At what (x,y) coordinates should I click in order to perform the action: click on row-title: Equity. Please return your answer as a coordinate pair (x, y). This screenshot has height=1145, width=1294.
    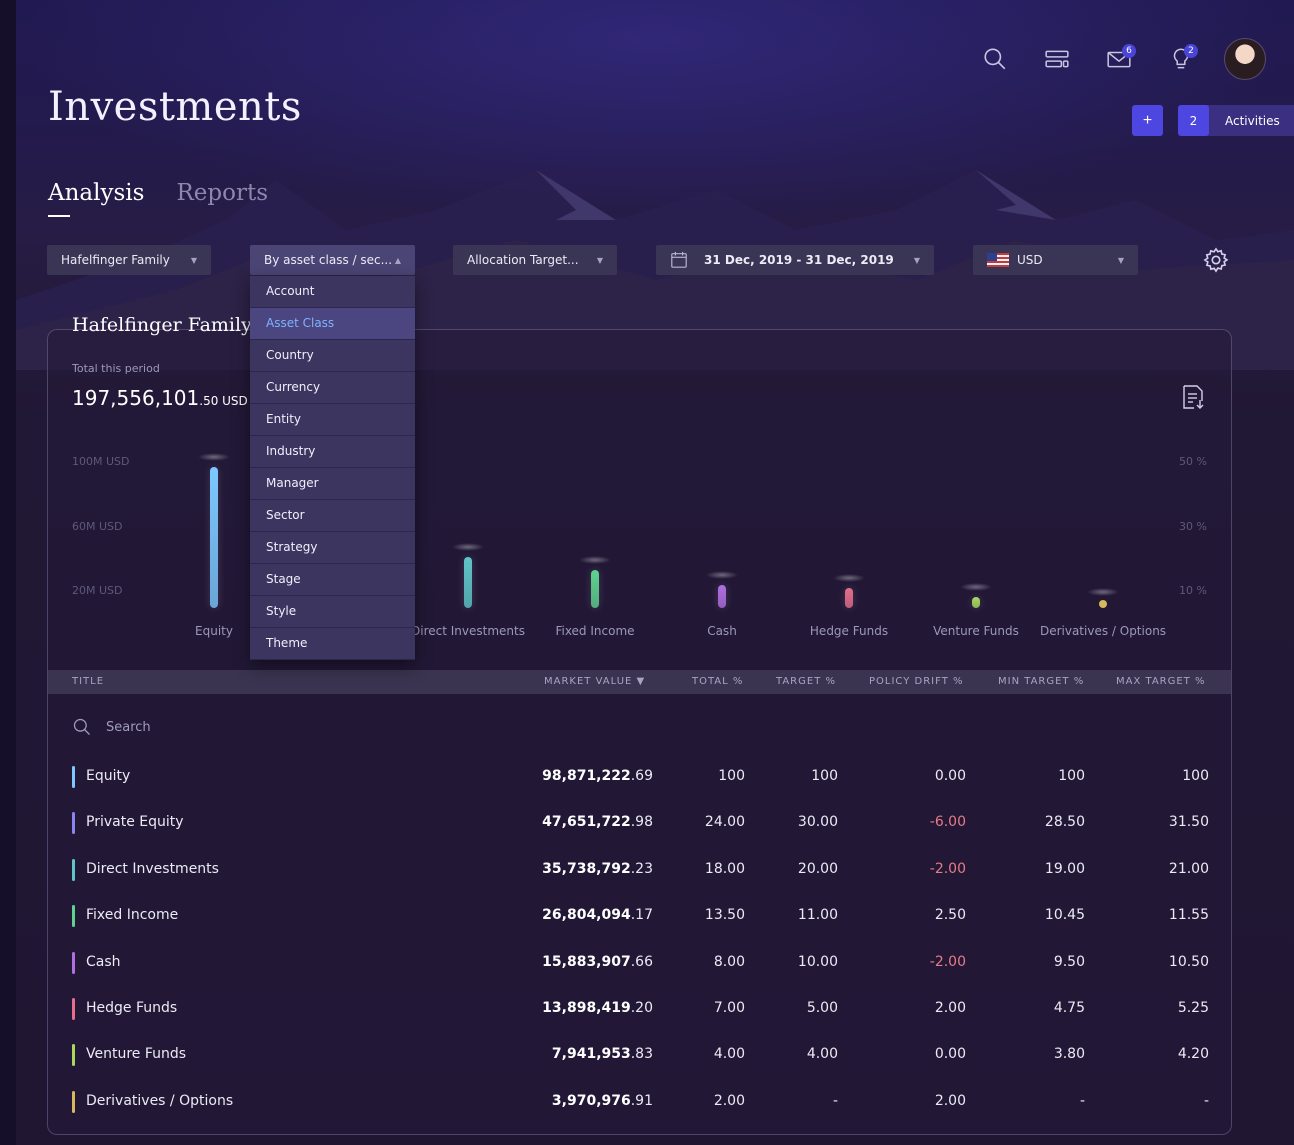
    Looking at the image, I should click on (108, 776).